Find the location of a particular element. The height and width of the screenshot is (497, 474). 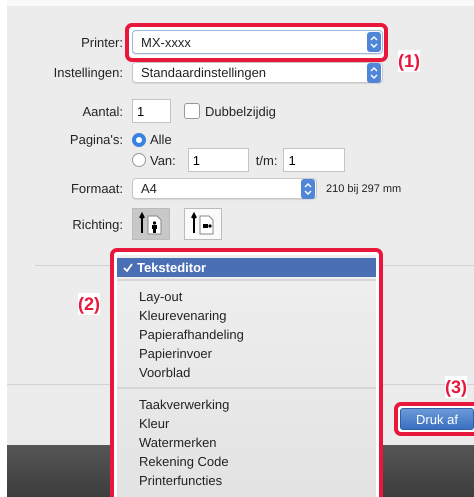

field-label: Instellingen: is located at coordinates (87, 72).